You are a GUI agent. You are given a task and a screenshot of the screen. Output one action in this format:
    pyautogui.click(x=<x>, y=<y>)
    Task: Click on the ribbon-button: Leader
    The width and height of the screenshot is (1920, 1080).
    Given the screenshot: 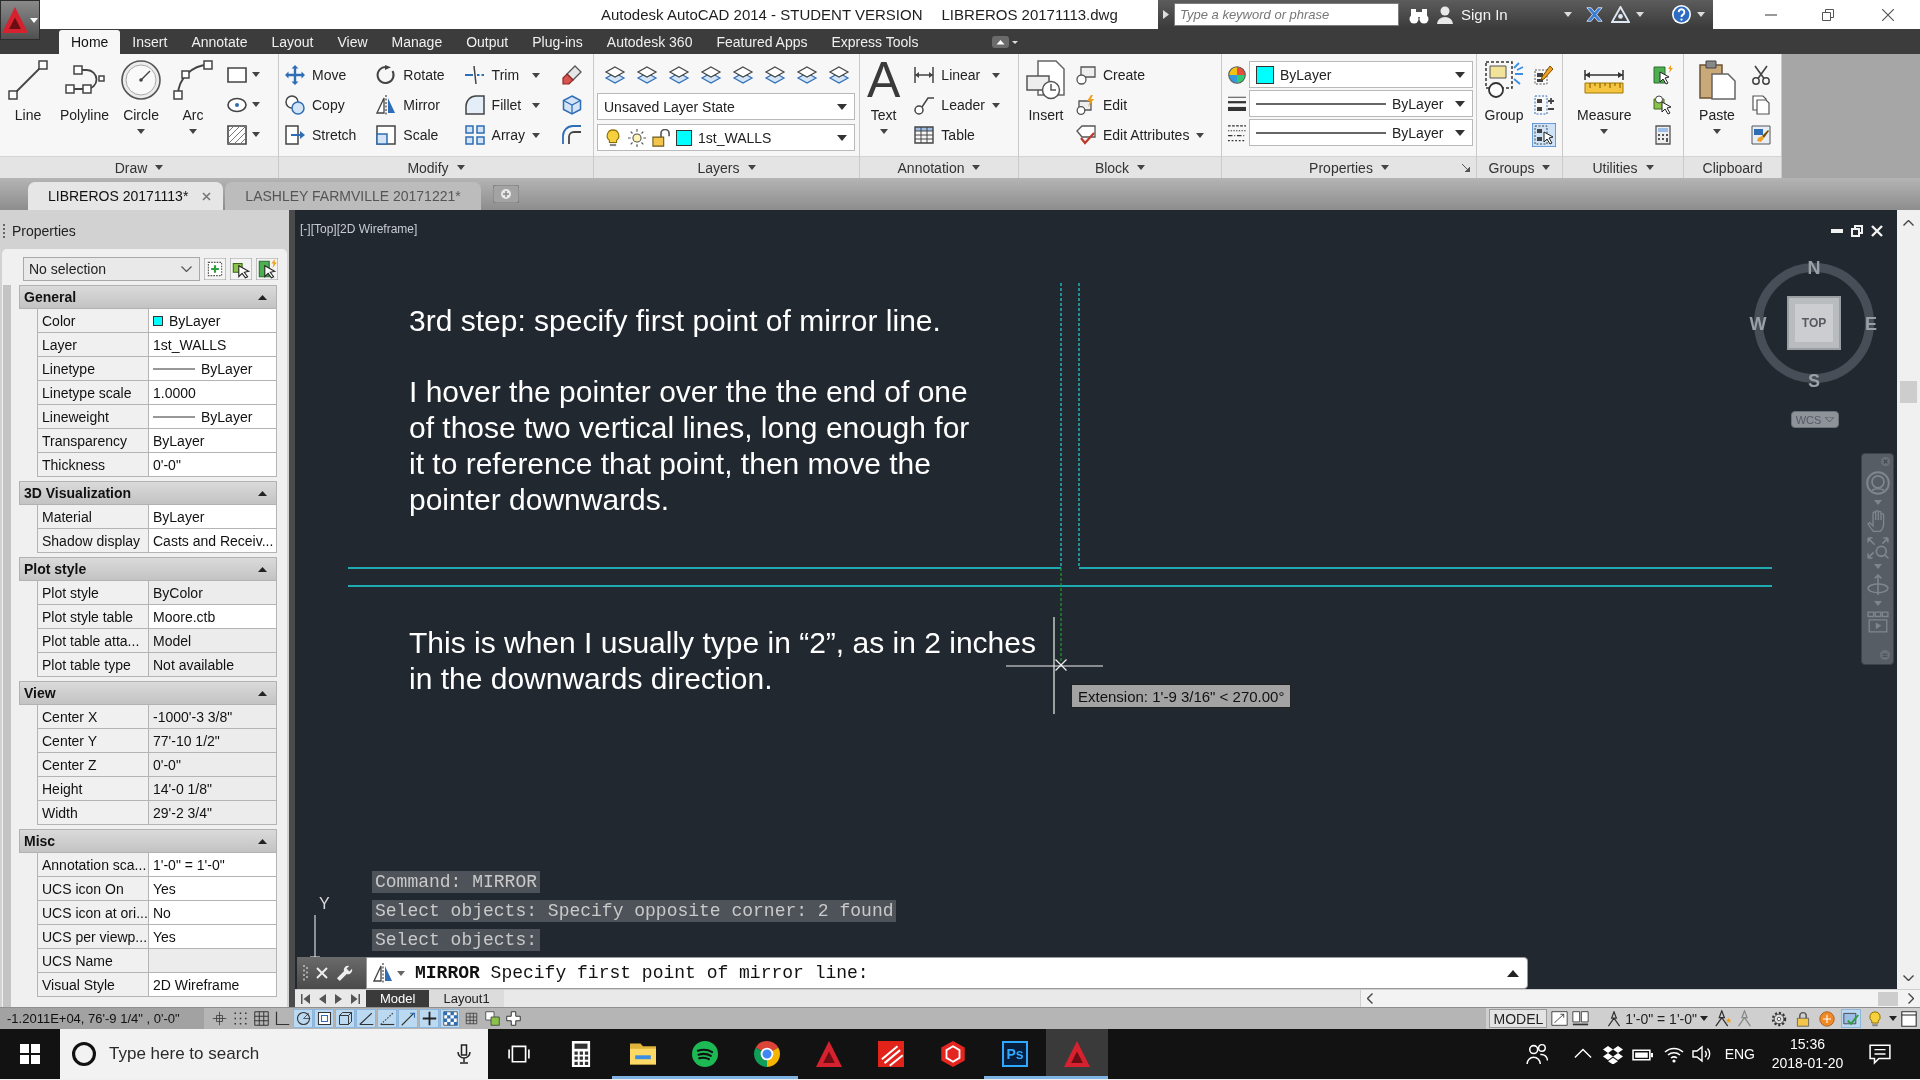 What is the action you would take?
    pyautogui.click(x=957, y=105)
    